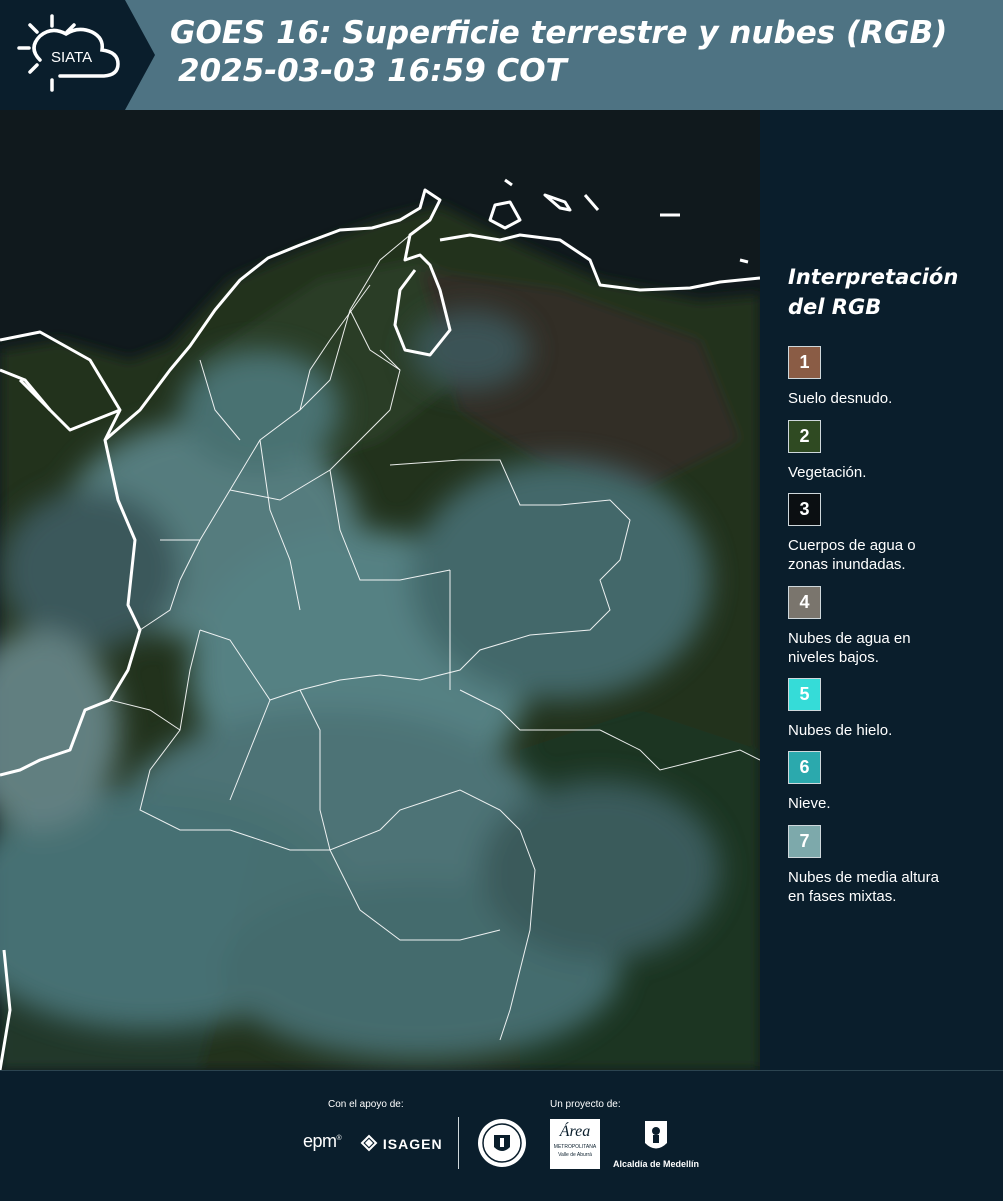 Image resolution: width=1003 pixels, height=1201 pixels. What do you see at coordinates (893, 782) in the screenshot?
I see `legend-item-6: 6 Nieve.` at bounding box center [893, 782].